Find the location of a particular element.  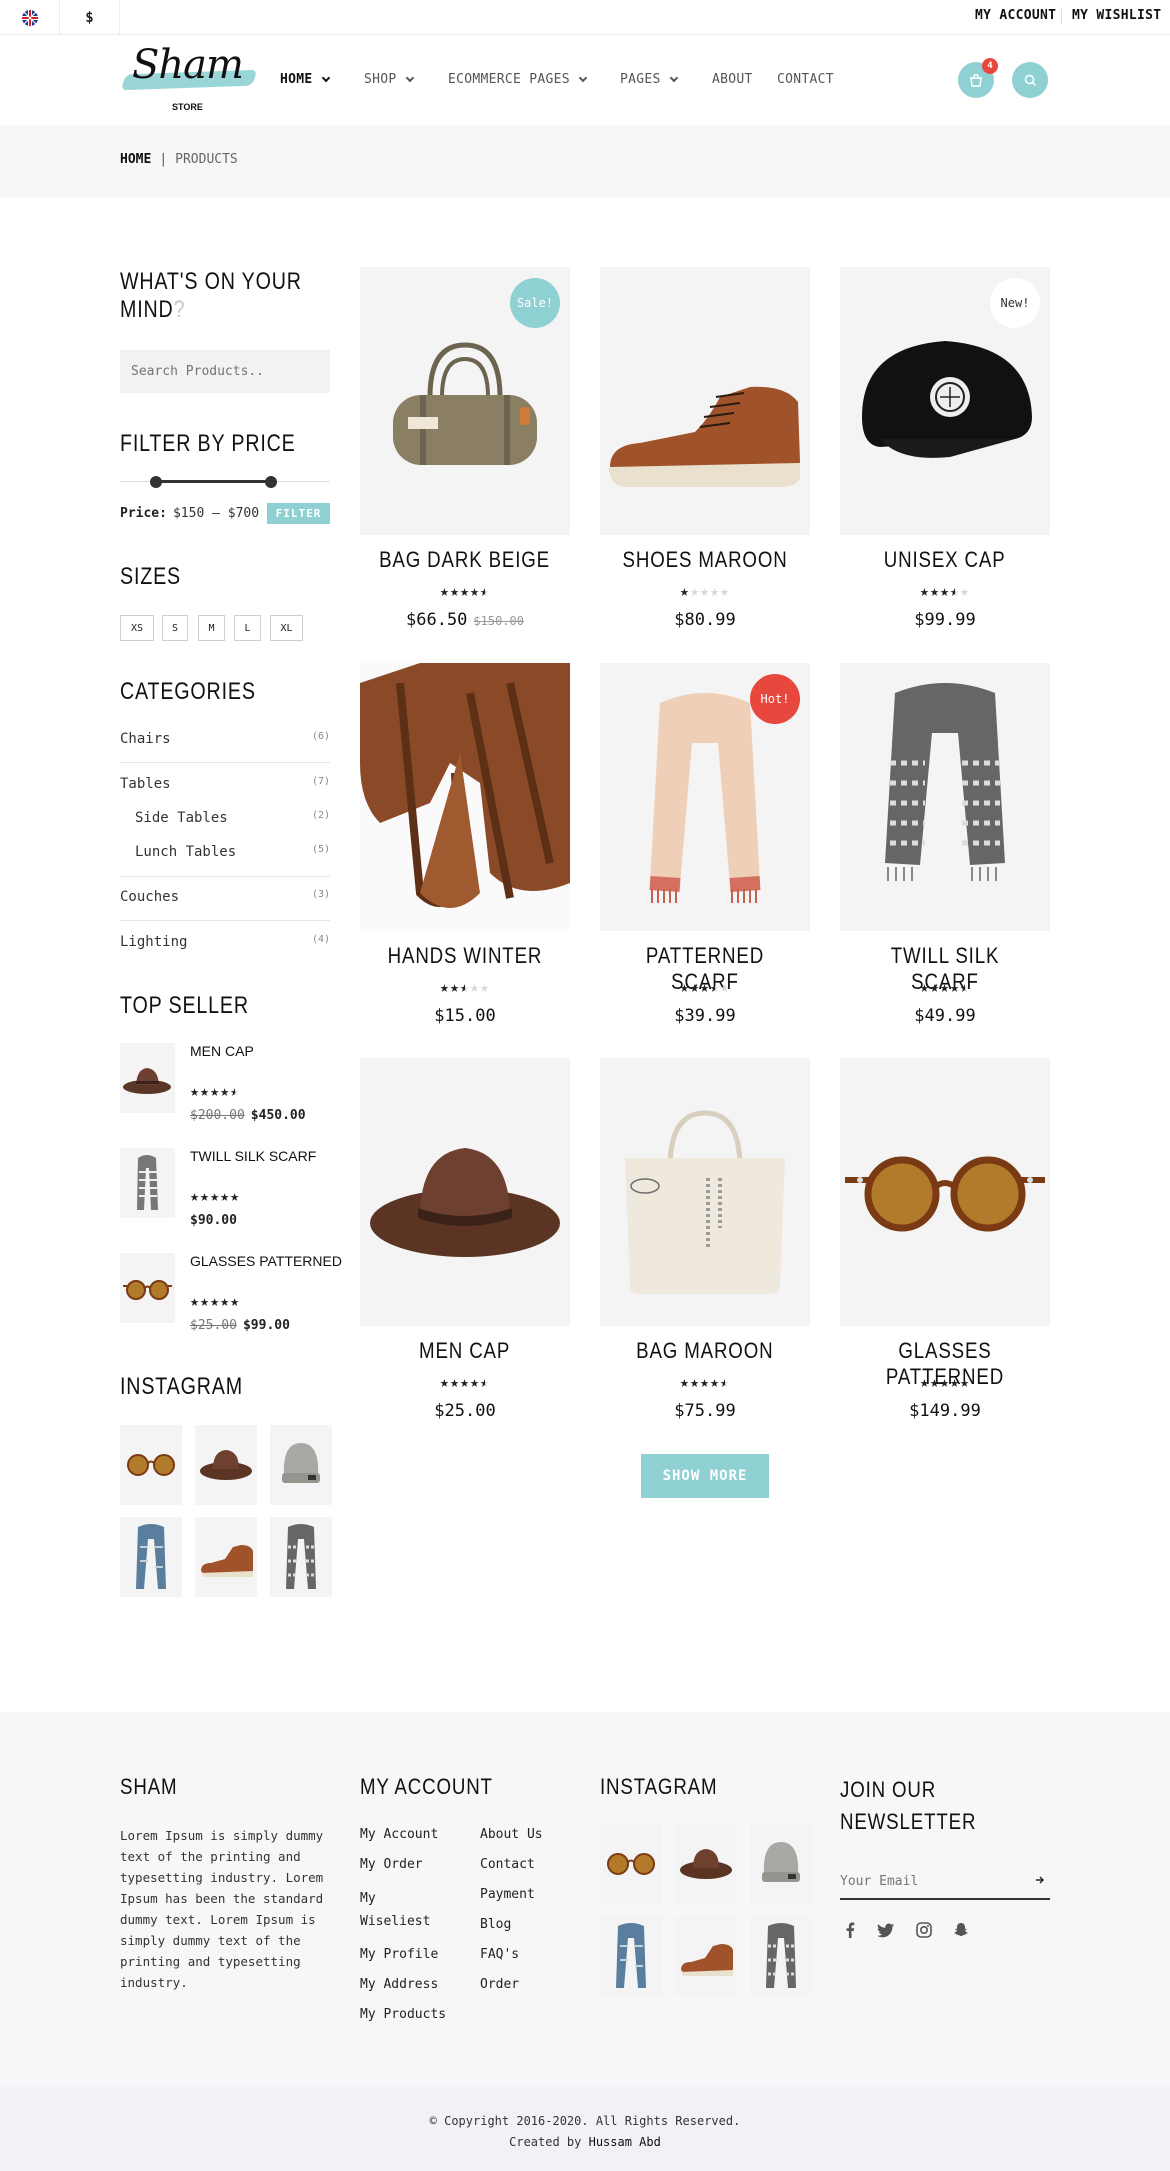

currency-selector: $ is located at coordinates (90, 17).